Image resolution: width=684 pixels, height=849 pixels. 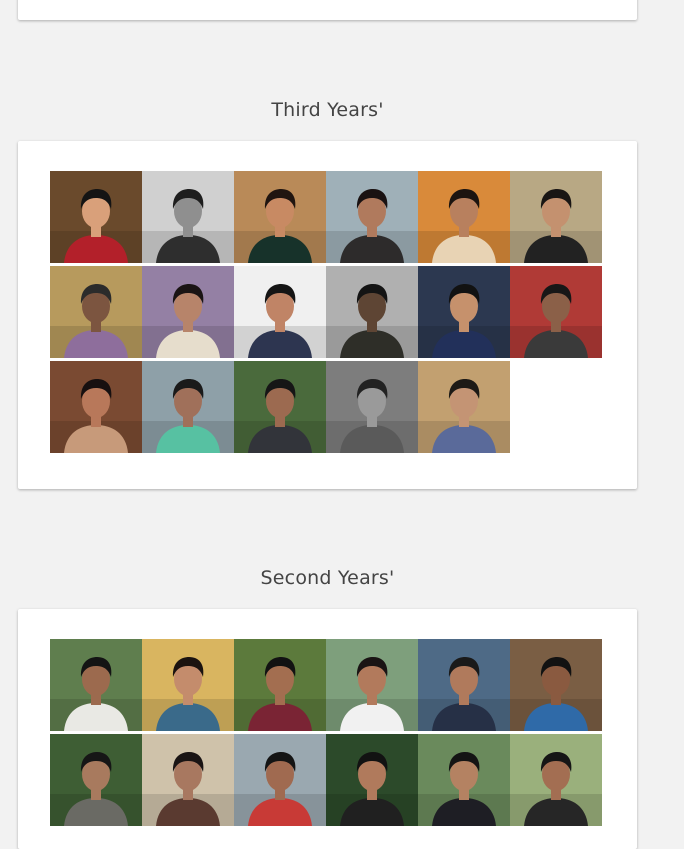 I want to click on previous-section-card, so click(x=327, y=10).